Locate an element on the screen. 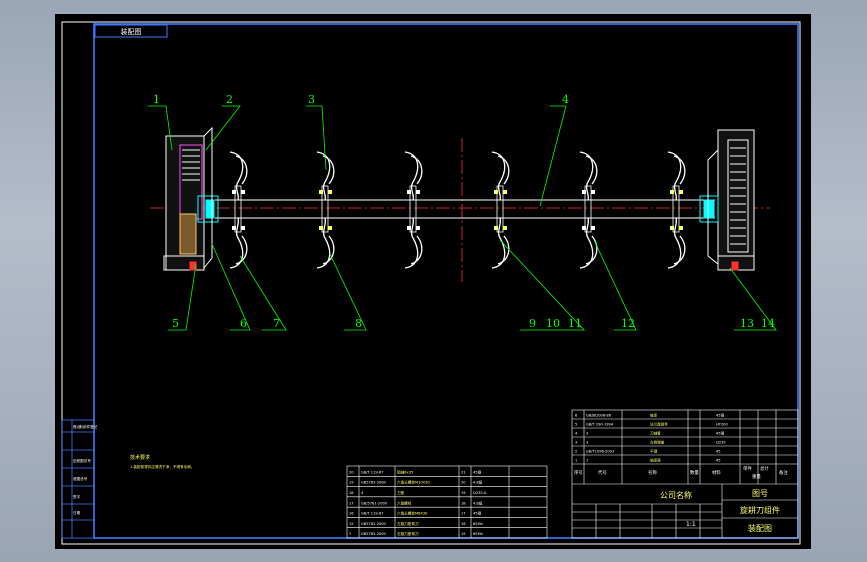 Image resolution: width=867 pixels, height=562 pixels. bom-left-cell: GB/5781-2000 is located at coordinates (374, 503).